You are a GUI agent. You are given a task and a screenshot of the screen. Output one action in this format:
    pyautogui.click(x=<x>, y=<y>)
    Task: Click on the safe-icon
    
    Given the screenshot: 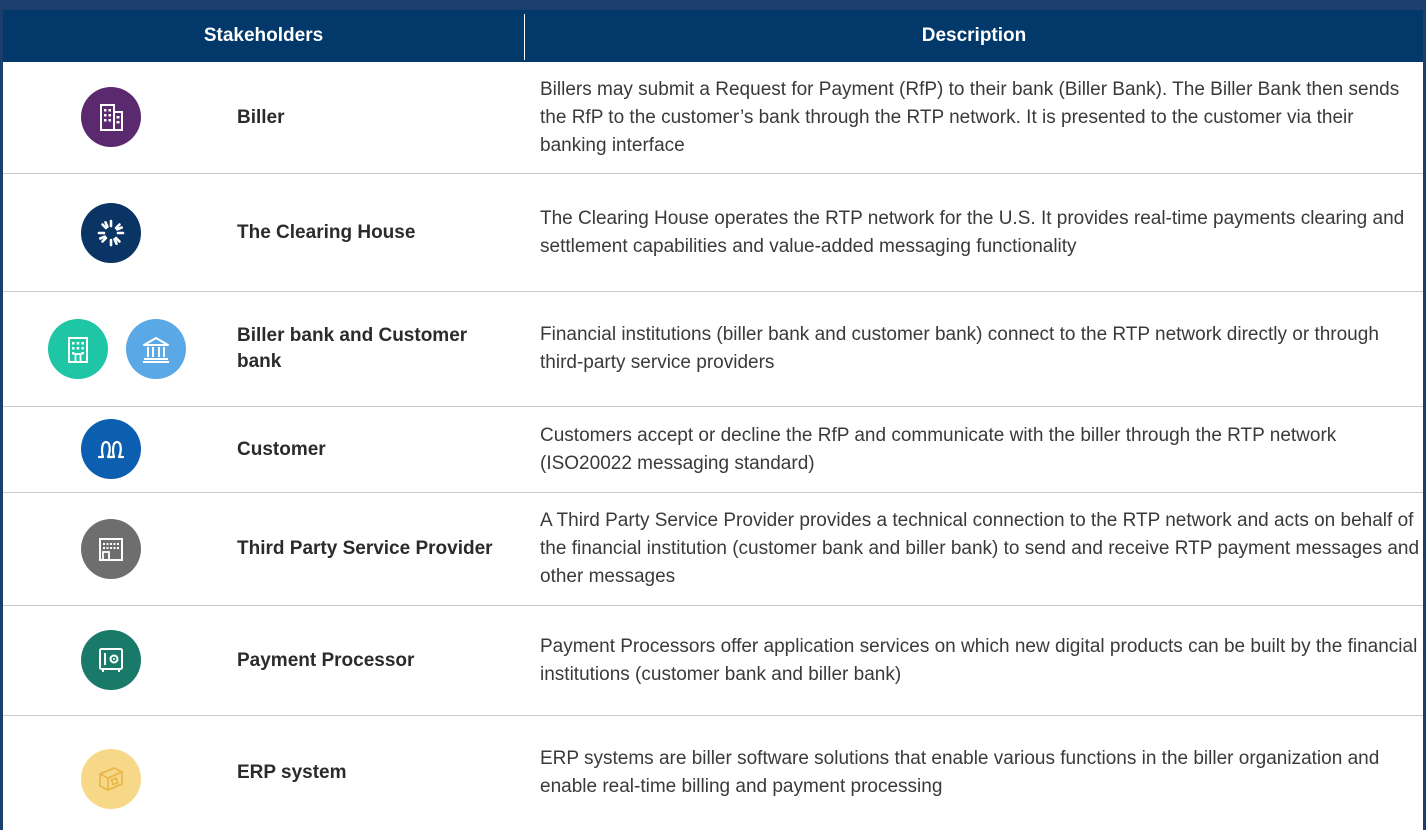 What is the action you would take?
    pyautogui.click(x=111, y=660)
    